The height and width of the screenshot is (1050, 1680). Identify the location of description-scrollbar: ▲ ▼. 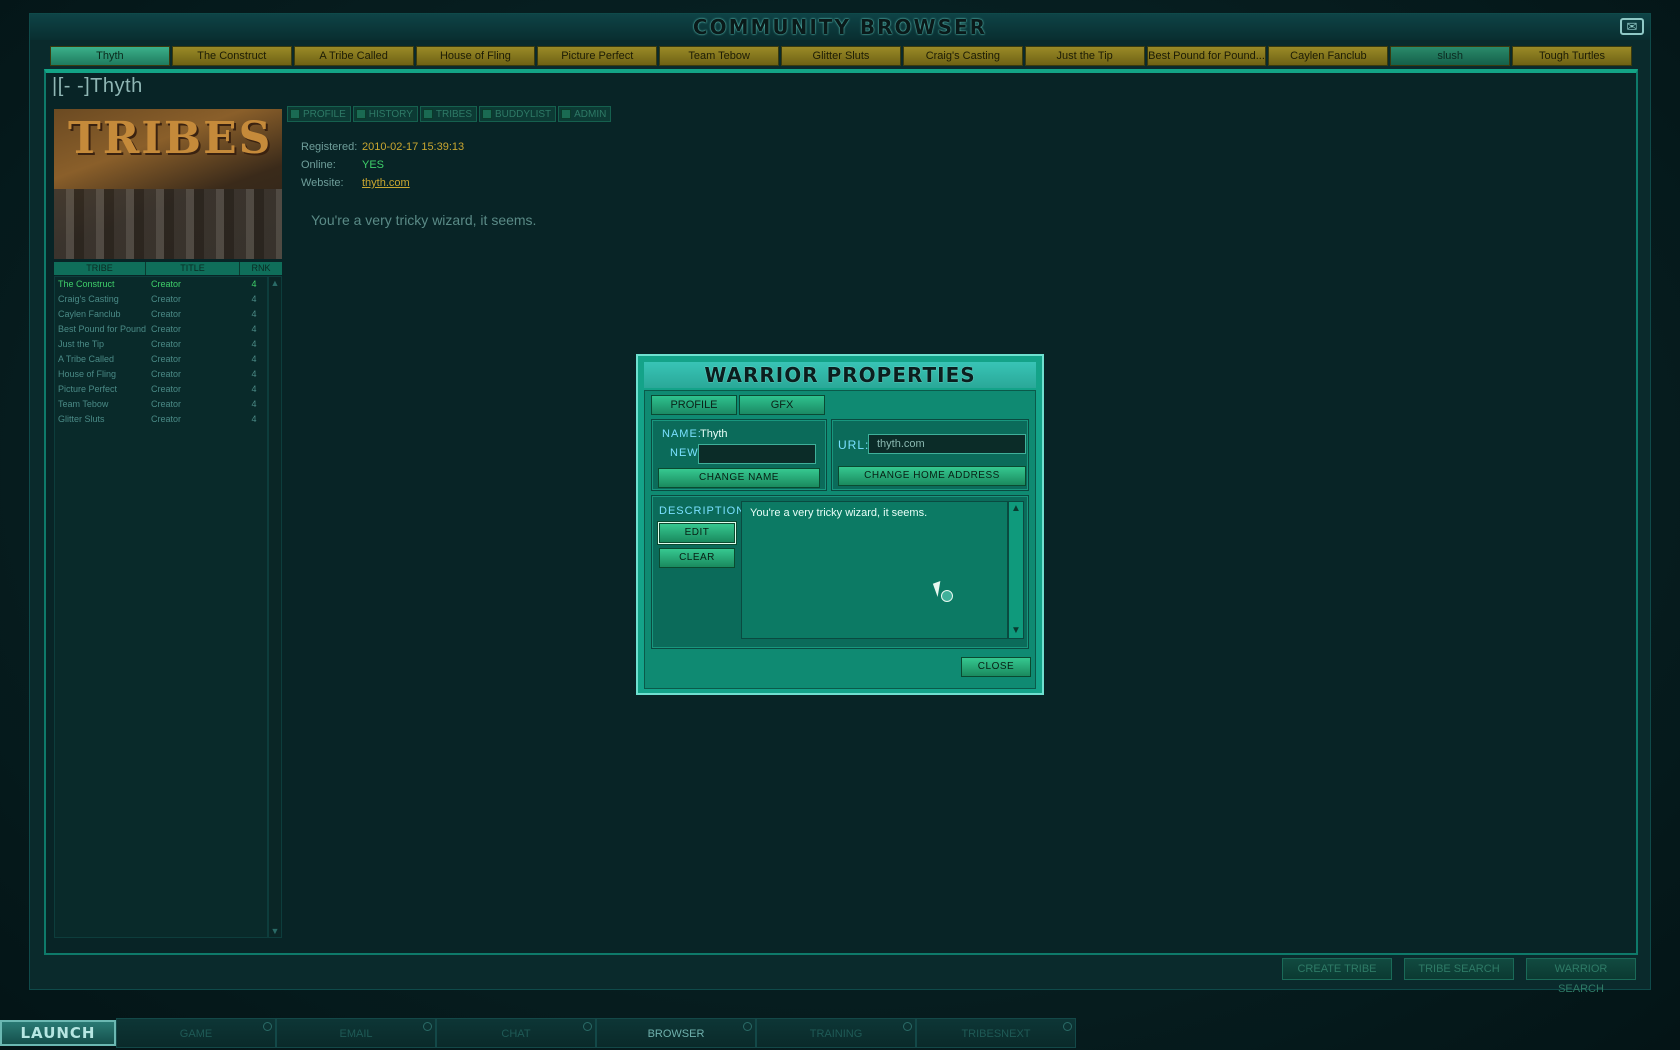
(1016, 570).